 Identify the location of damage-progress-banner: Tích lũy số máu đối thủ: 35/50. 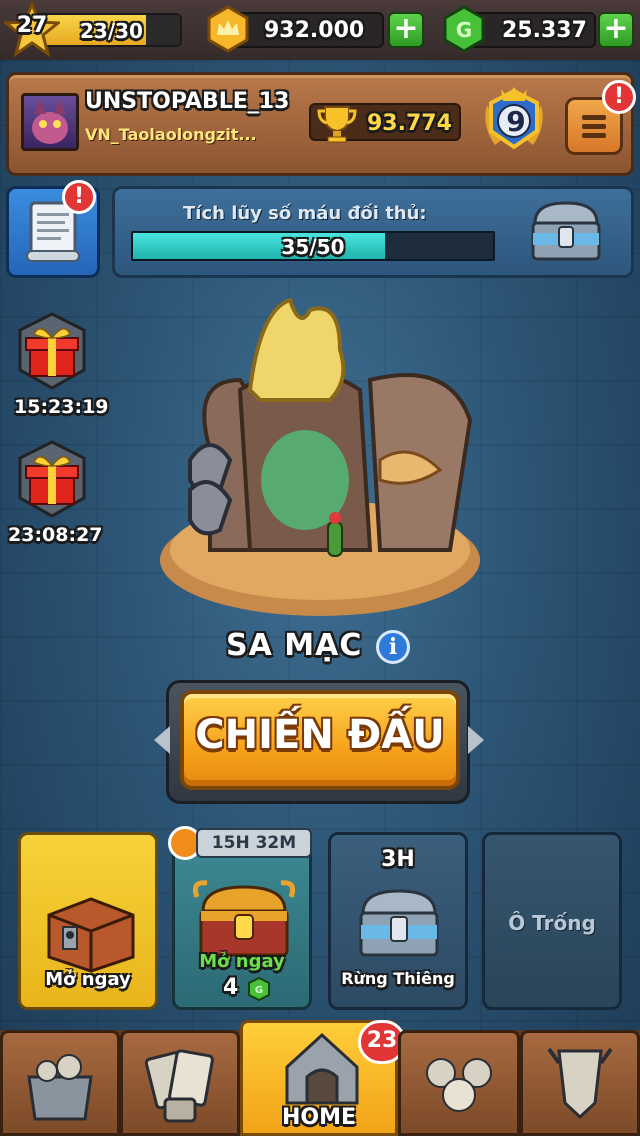
(373, 232).